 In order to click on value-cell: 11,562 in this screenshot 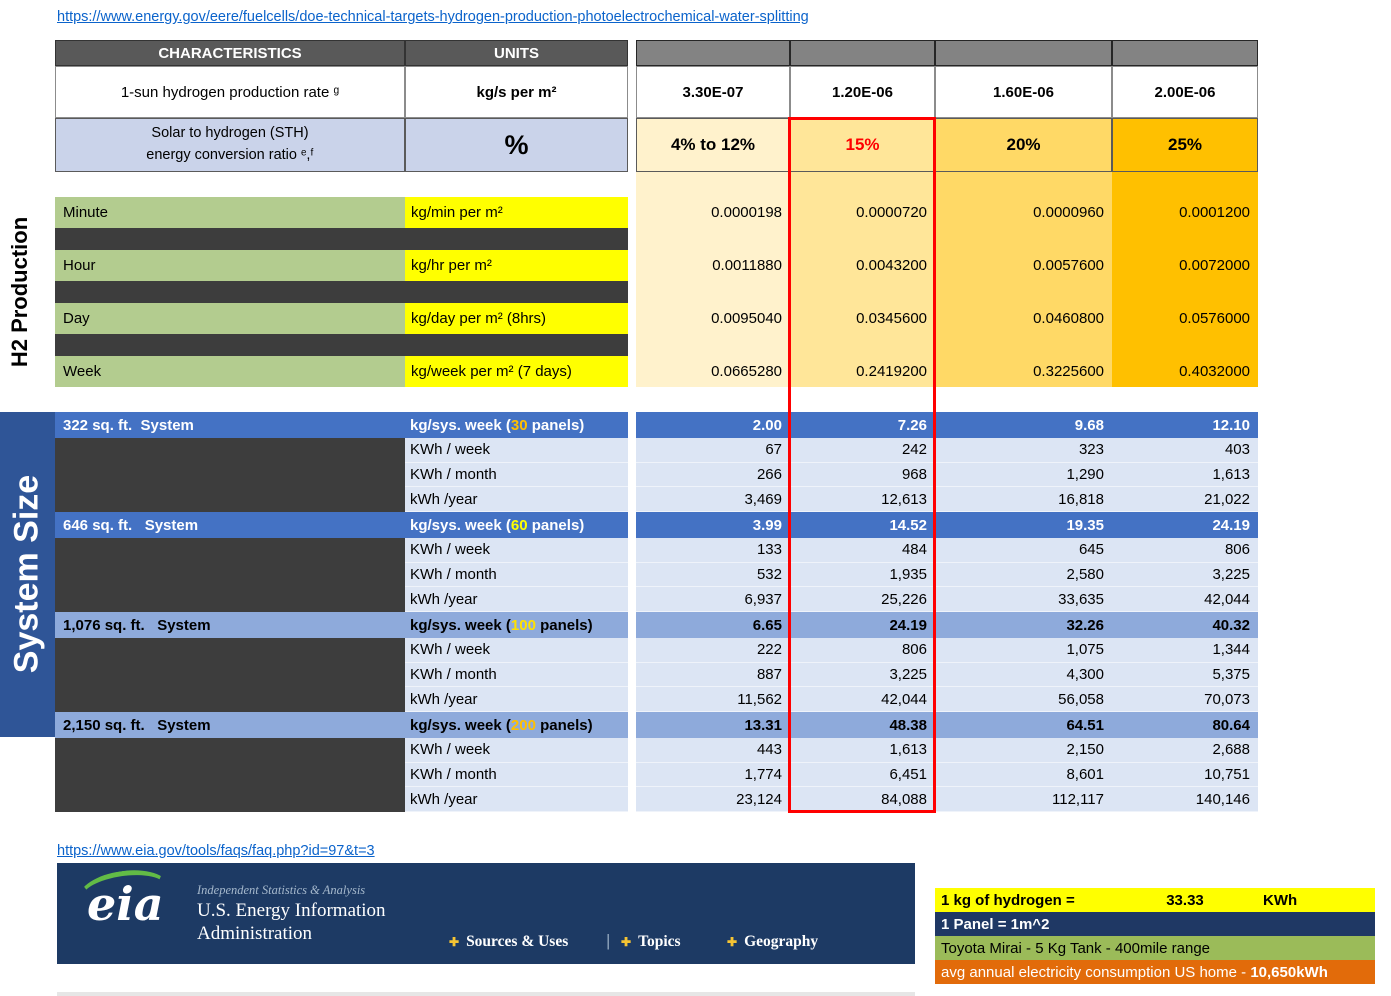, I will do `click(713, 700)`.